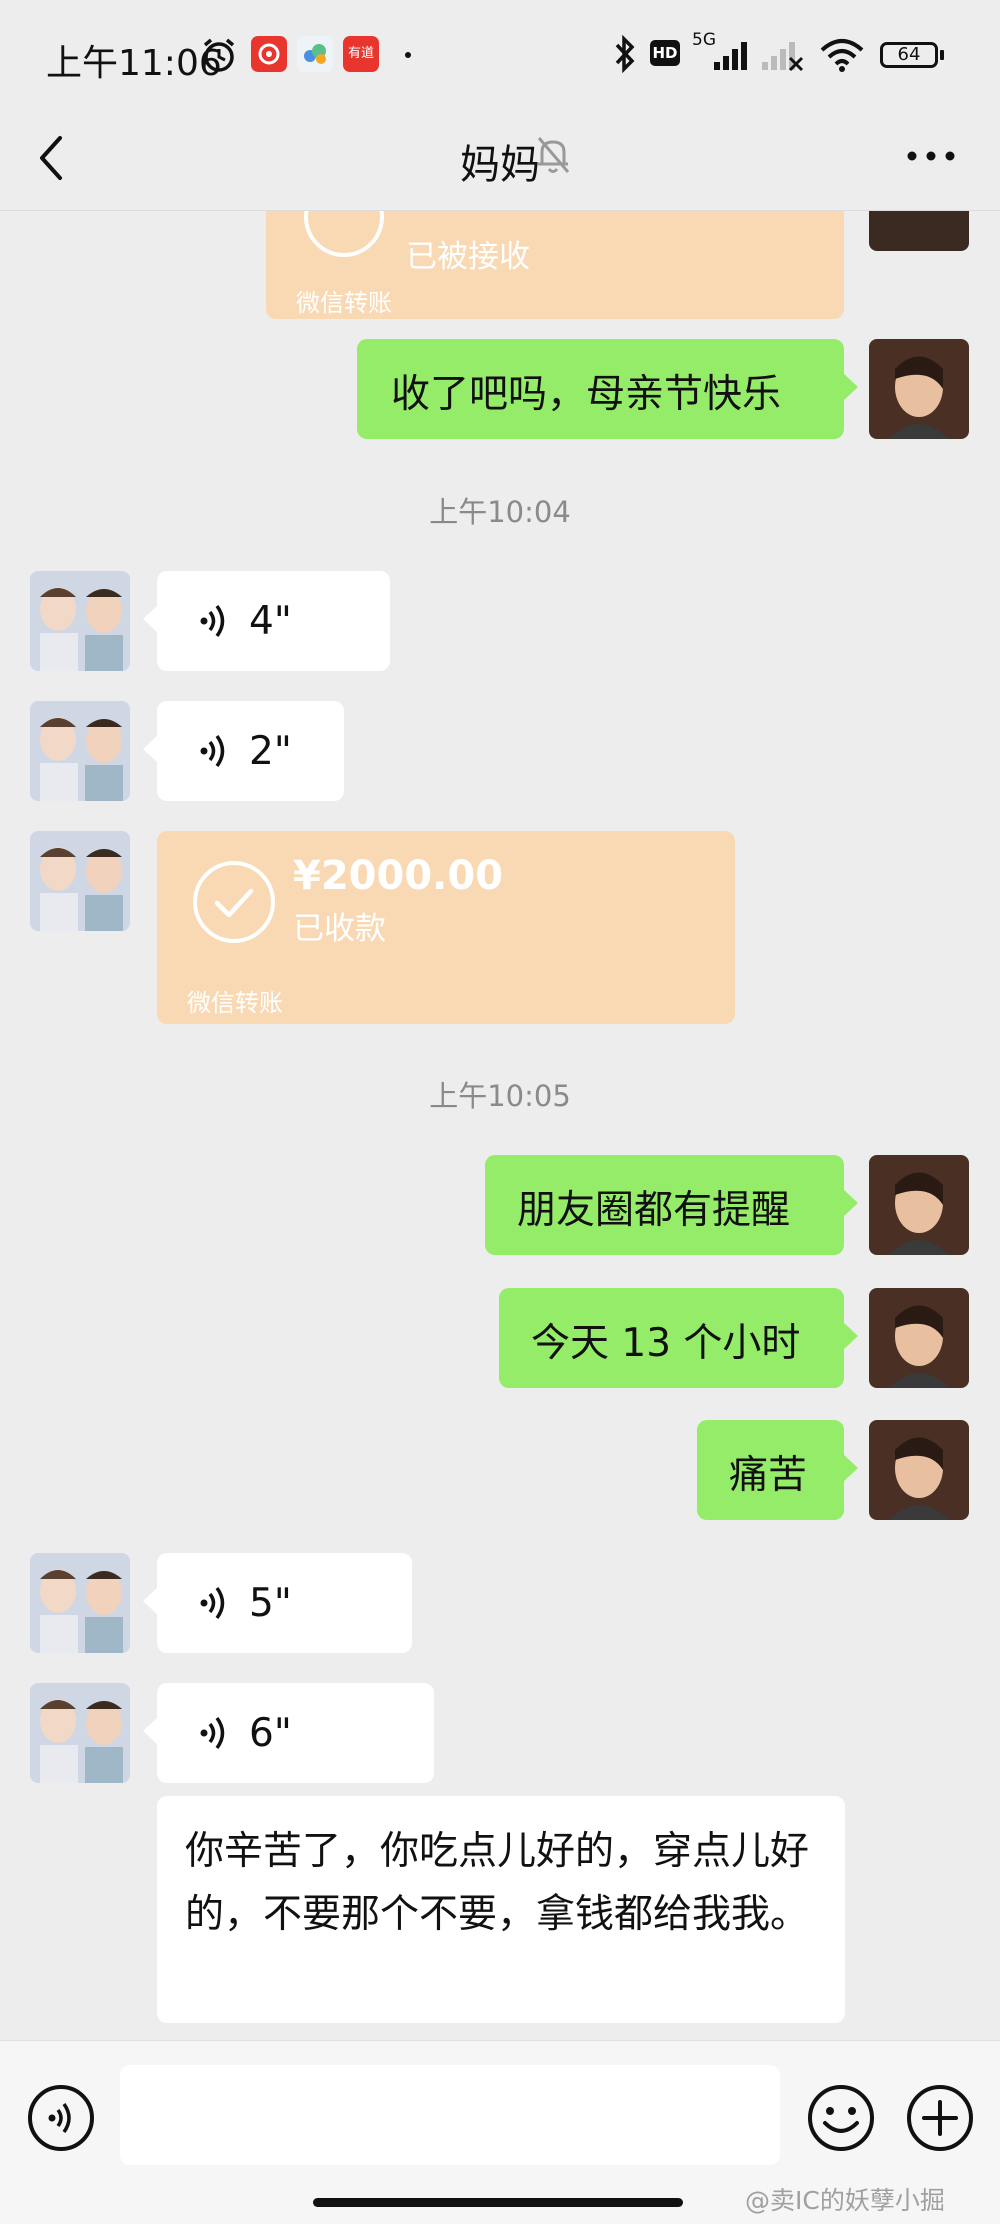  Describe the element at coordinates (842, 55) in the screenshot. I see `wifi-icon` at that location.